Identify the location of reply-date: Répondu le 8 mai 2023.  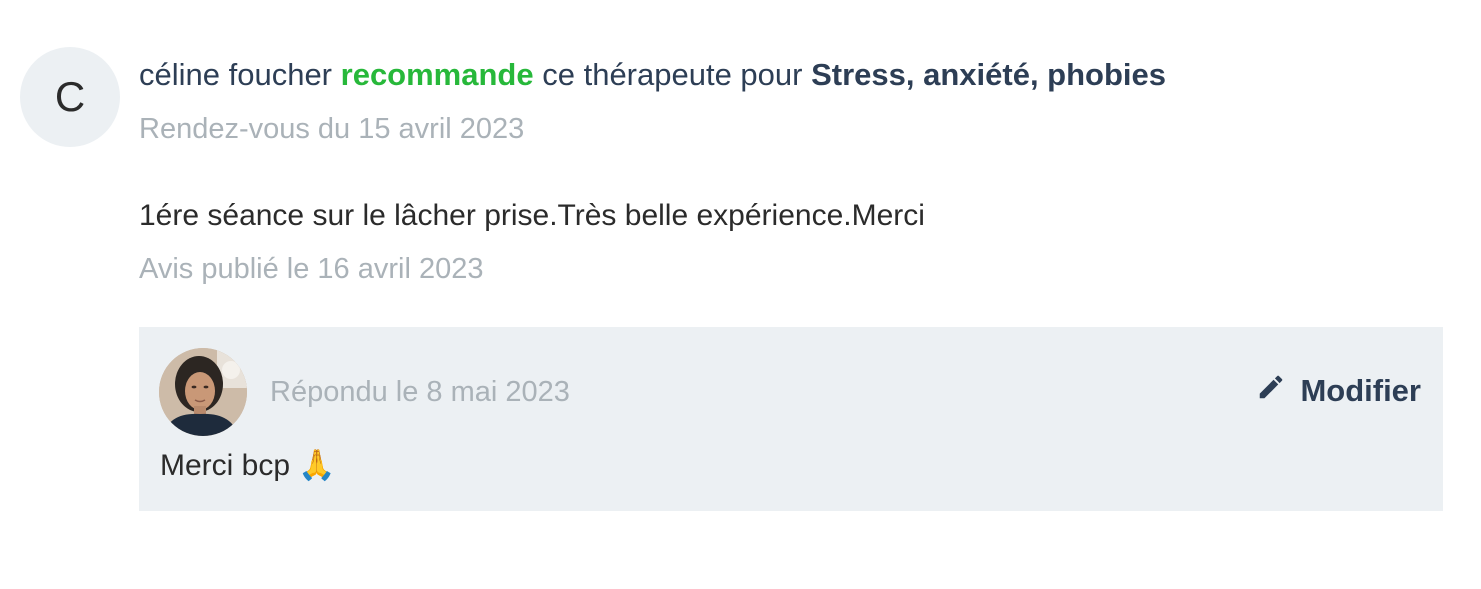
(420, 392).